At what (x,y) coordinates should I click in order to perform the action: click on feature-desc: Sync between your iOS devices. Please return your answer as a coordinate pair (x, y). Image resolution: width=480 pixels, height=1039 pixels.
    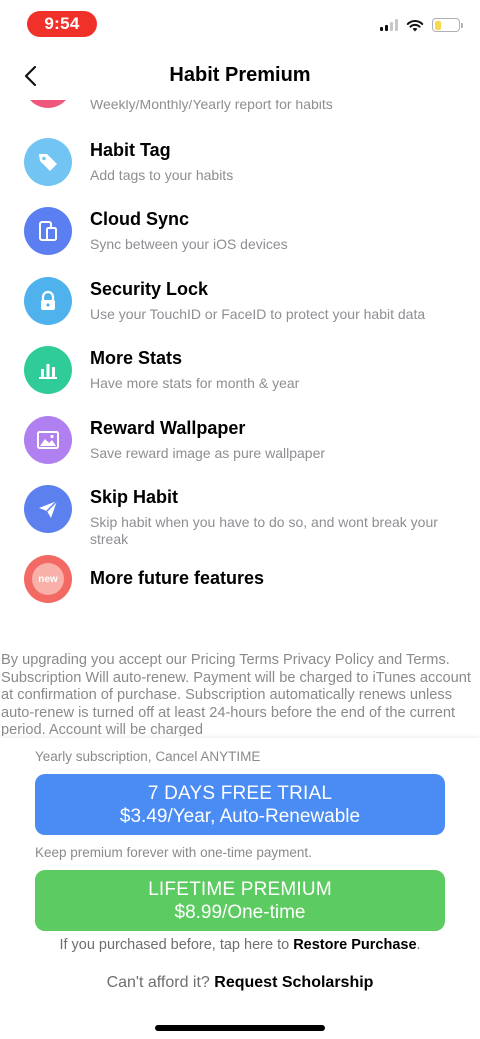
    Looking at the image, I should click on (189, 244).